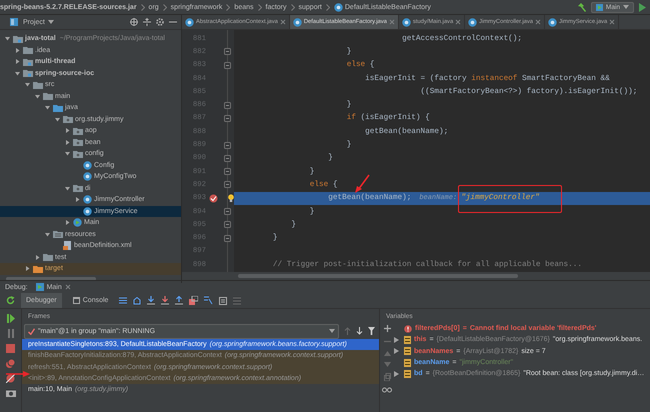 This screenshot has width=650, height=412. What do you see at coordinates (10, 300) in the screenshot?
I see `rerun-icon` at bounding box center [10, 300].